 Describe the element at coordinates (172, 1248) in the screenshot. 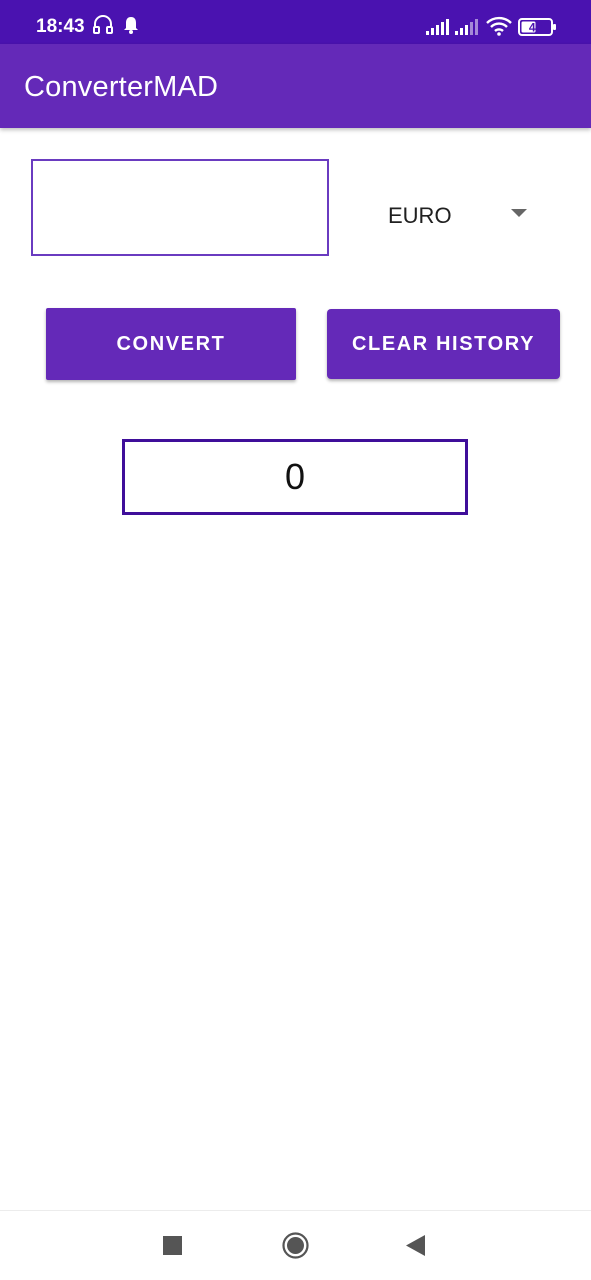

I see `recents-square-icon` at that location.